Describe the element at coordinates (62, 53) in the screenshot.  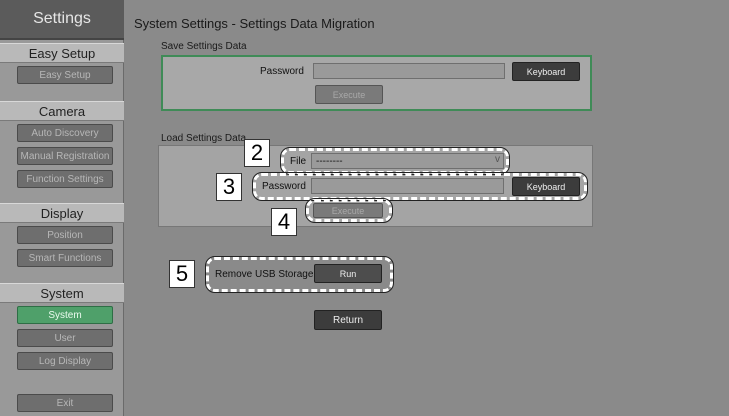
I see `sidebar-section-easy-setup: Easy Setup` at that location.